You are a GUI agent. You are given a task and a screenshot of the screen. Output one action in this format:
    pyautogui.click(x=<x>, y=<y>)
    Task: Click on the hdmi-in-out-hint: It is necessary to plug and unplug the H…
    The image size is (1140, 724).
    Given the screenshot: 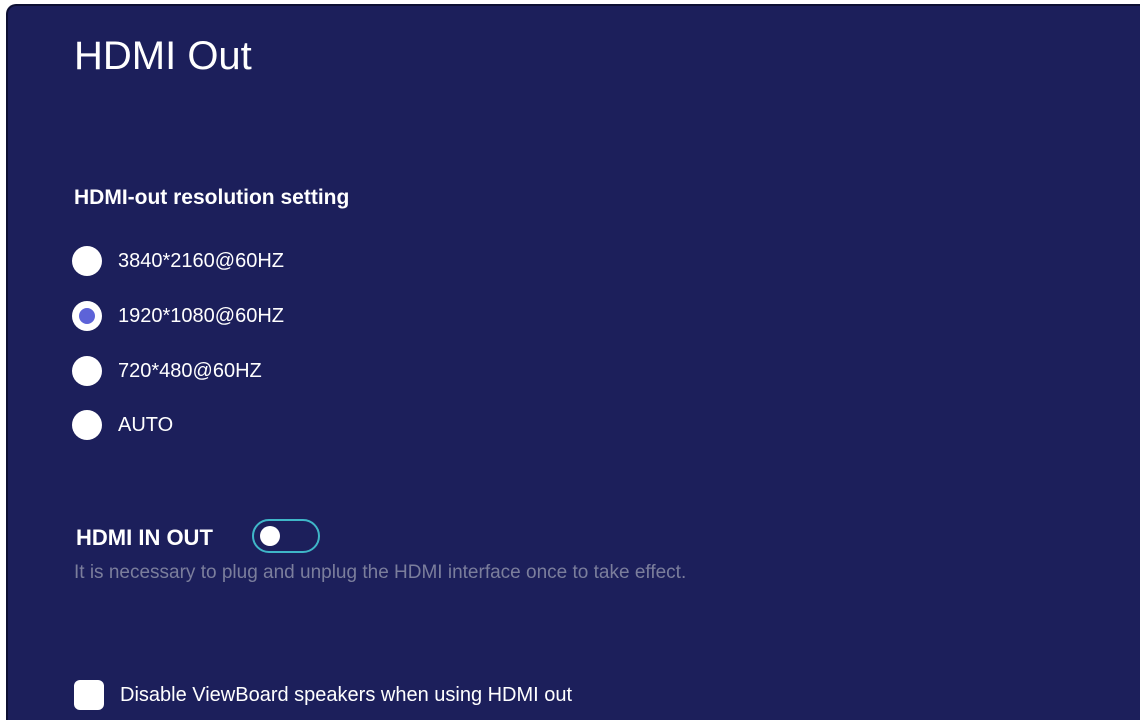 What is the action you would take?
    pyautogui.click(x=380, y=572)
    